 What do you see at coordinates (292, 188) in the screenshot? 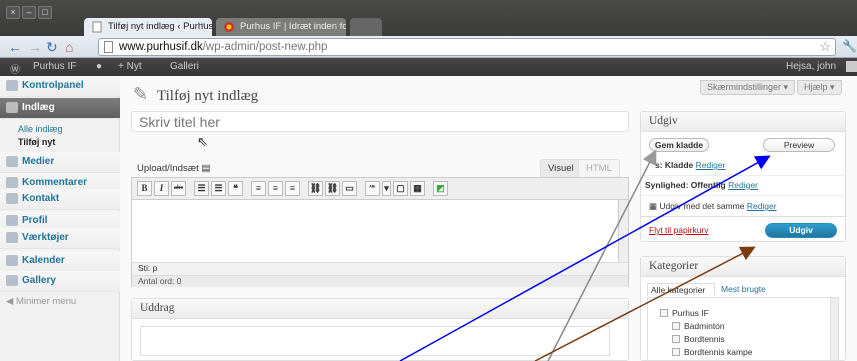
I see `align-right-button: ≡` at bounding box center [292, 188].